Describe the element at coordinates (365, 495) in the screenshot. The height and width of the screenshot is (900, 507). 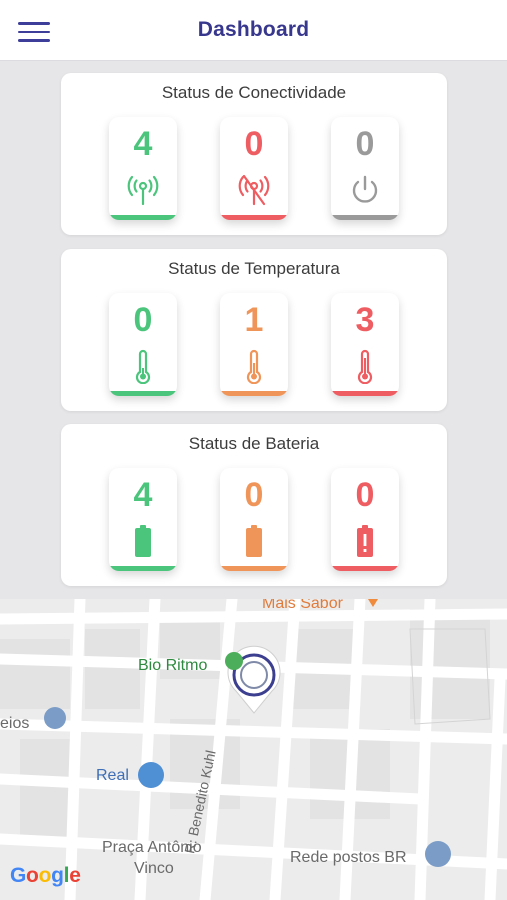
I see `battery-alert-count: 0` at that location.